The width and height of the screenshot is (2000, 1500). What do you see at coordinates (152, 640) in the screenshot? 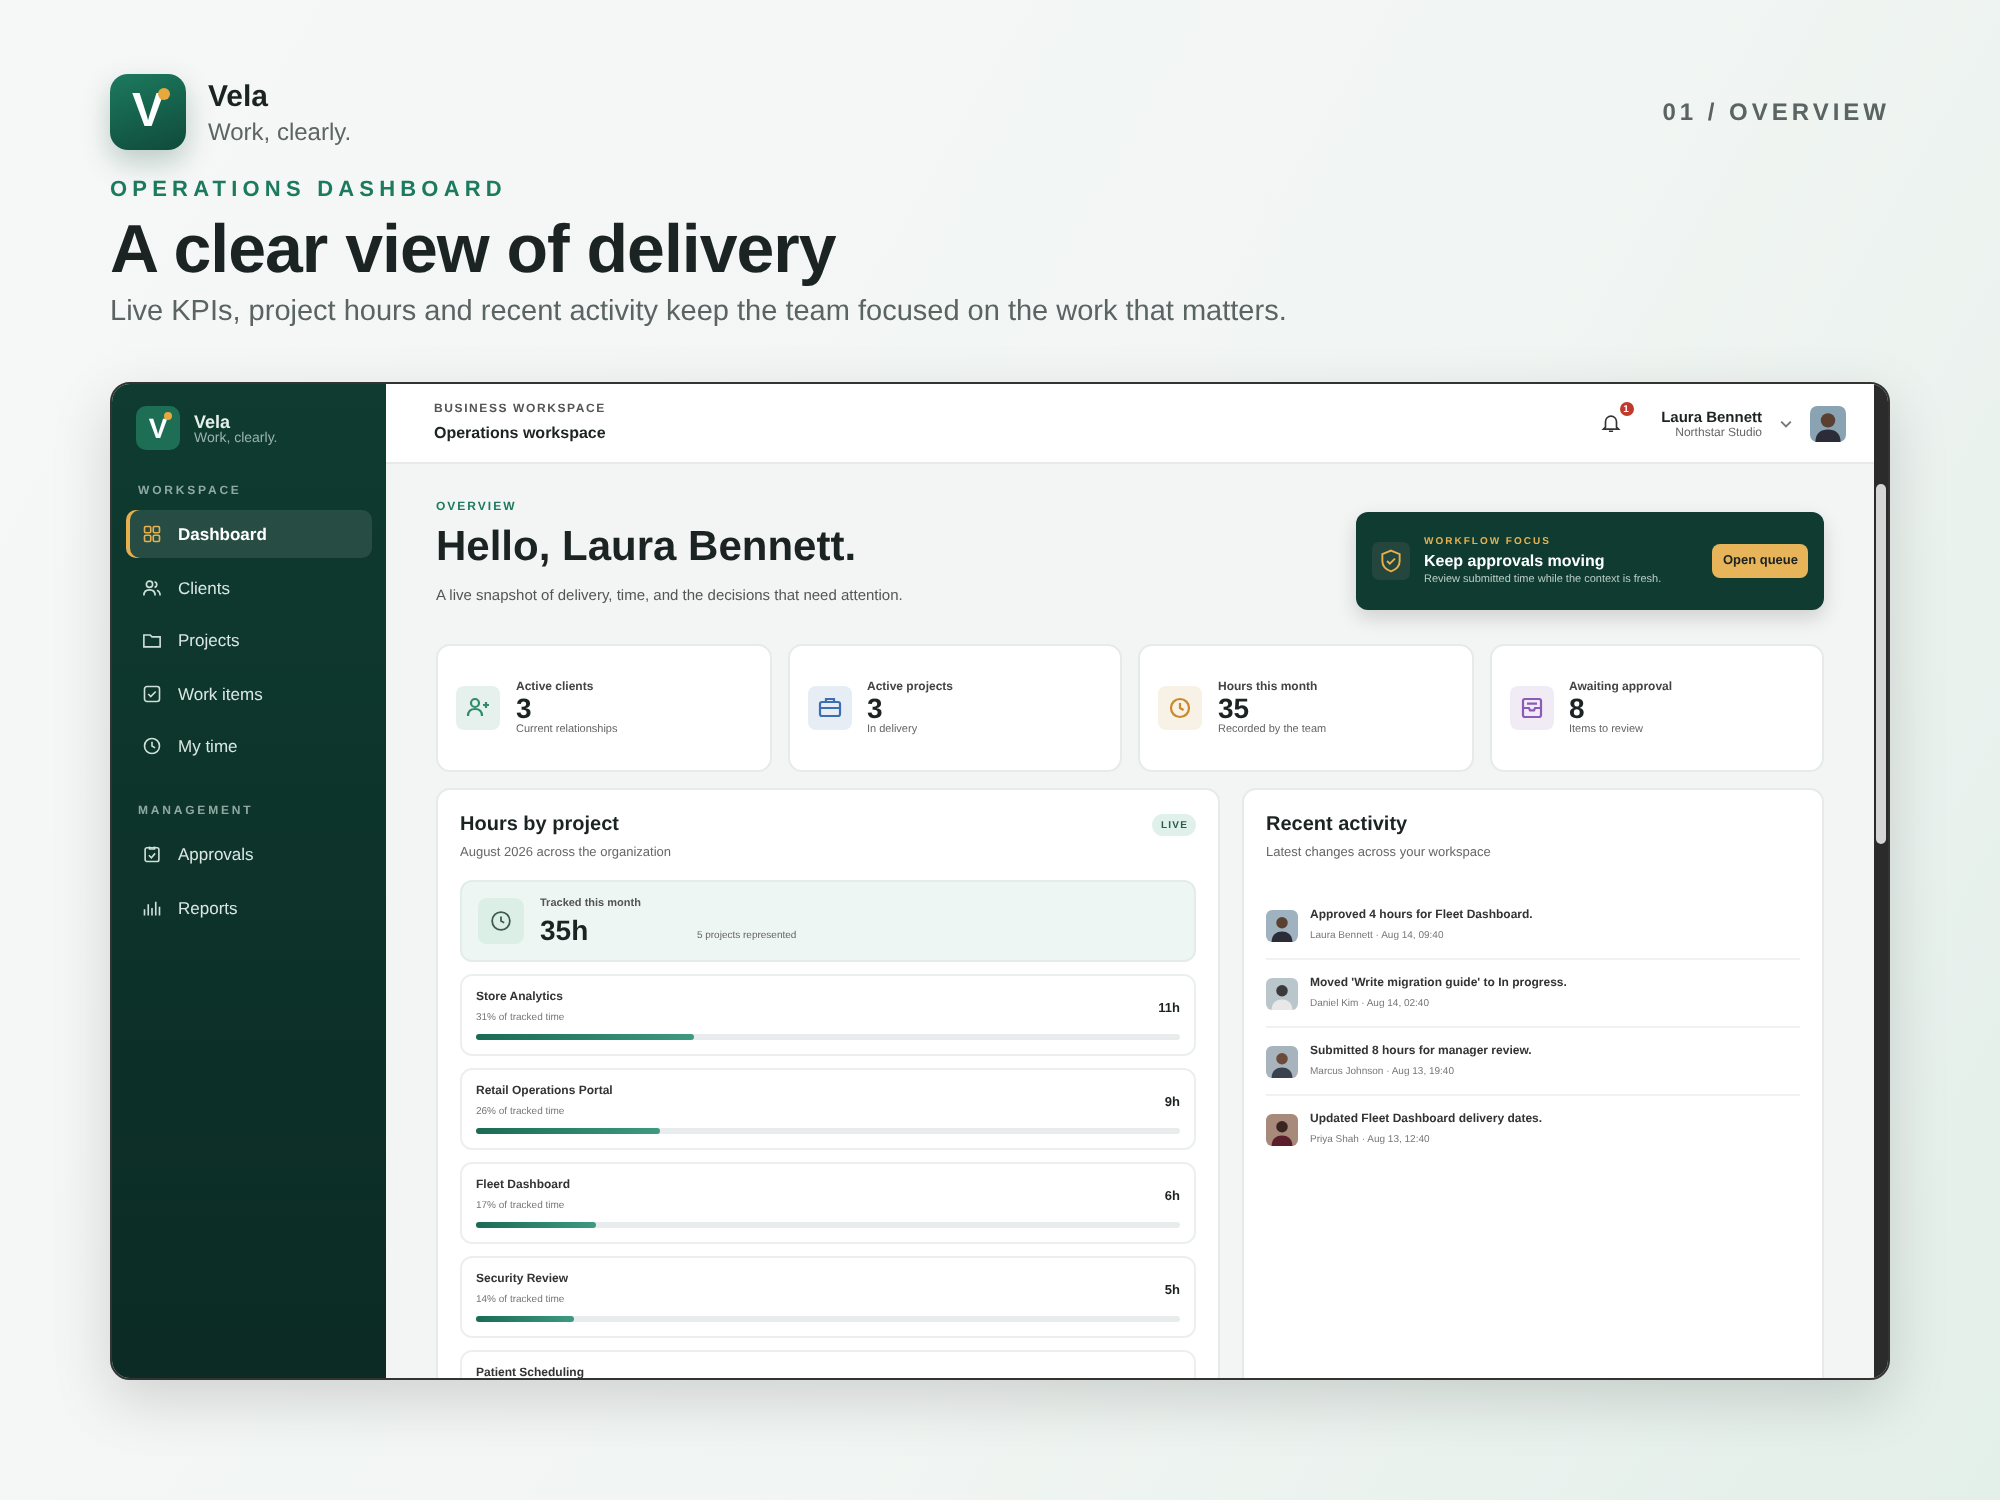
I see `folder-icon` at bounding box center [152, 640].